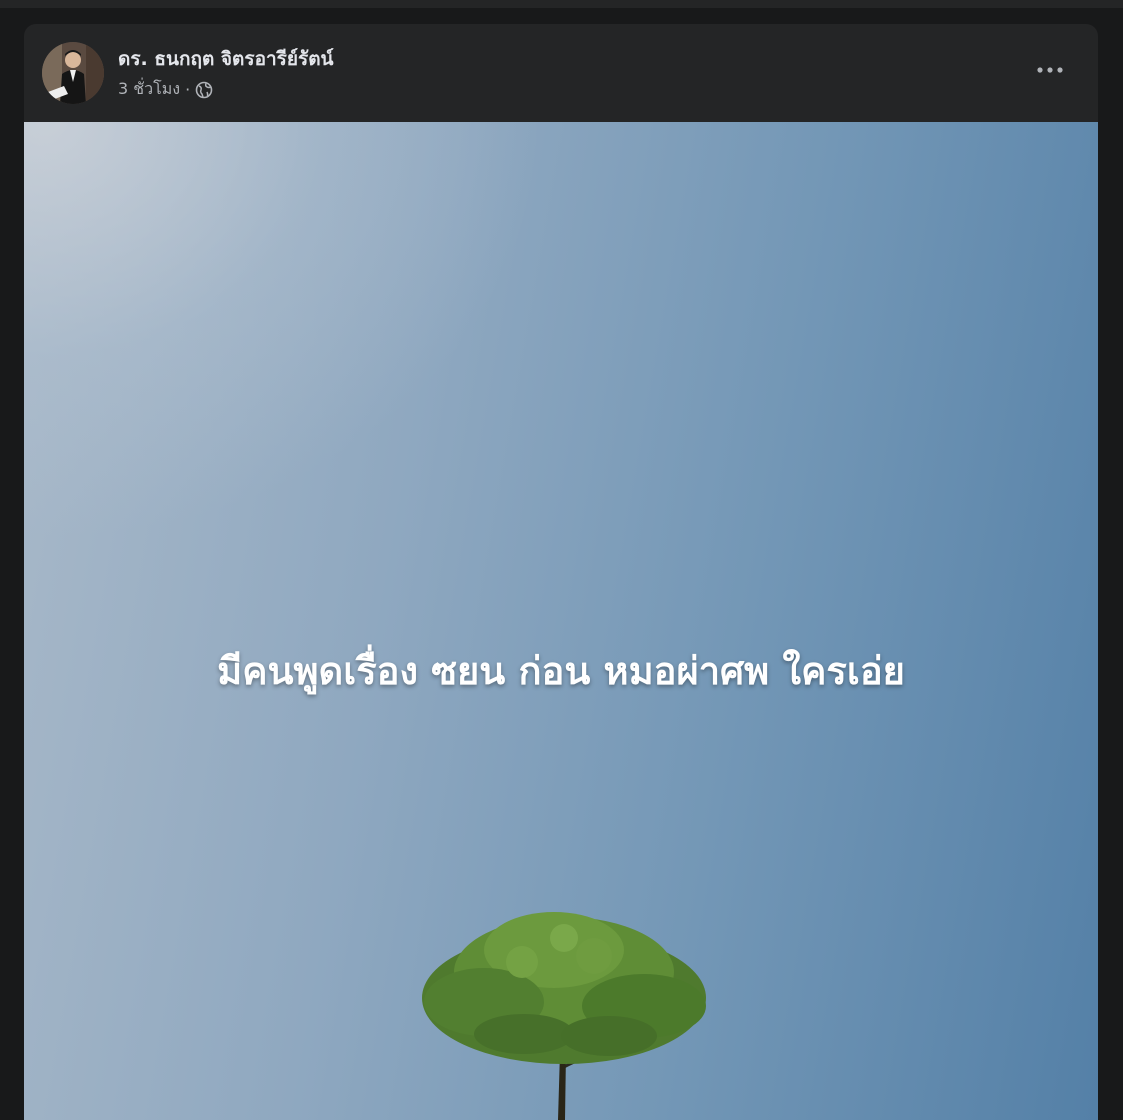 Image resolution: width=1123 pixels, height=1120 pixels. I want to click on author-name: ดร. ธนกฤต จิตรอารีย์รัตน์, so click(226, 59).